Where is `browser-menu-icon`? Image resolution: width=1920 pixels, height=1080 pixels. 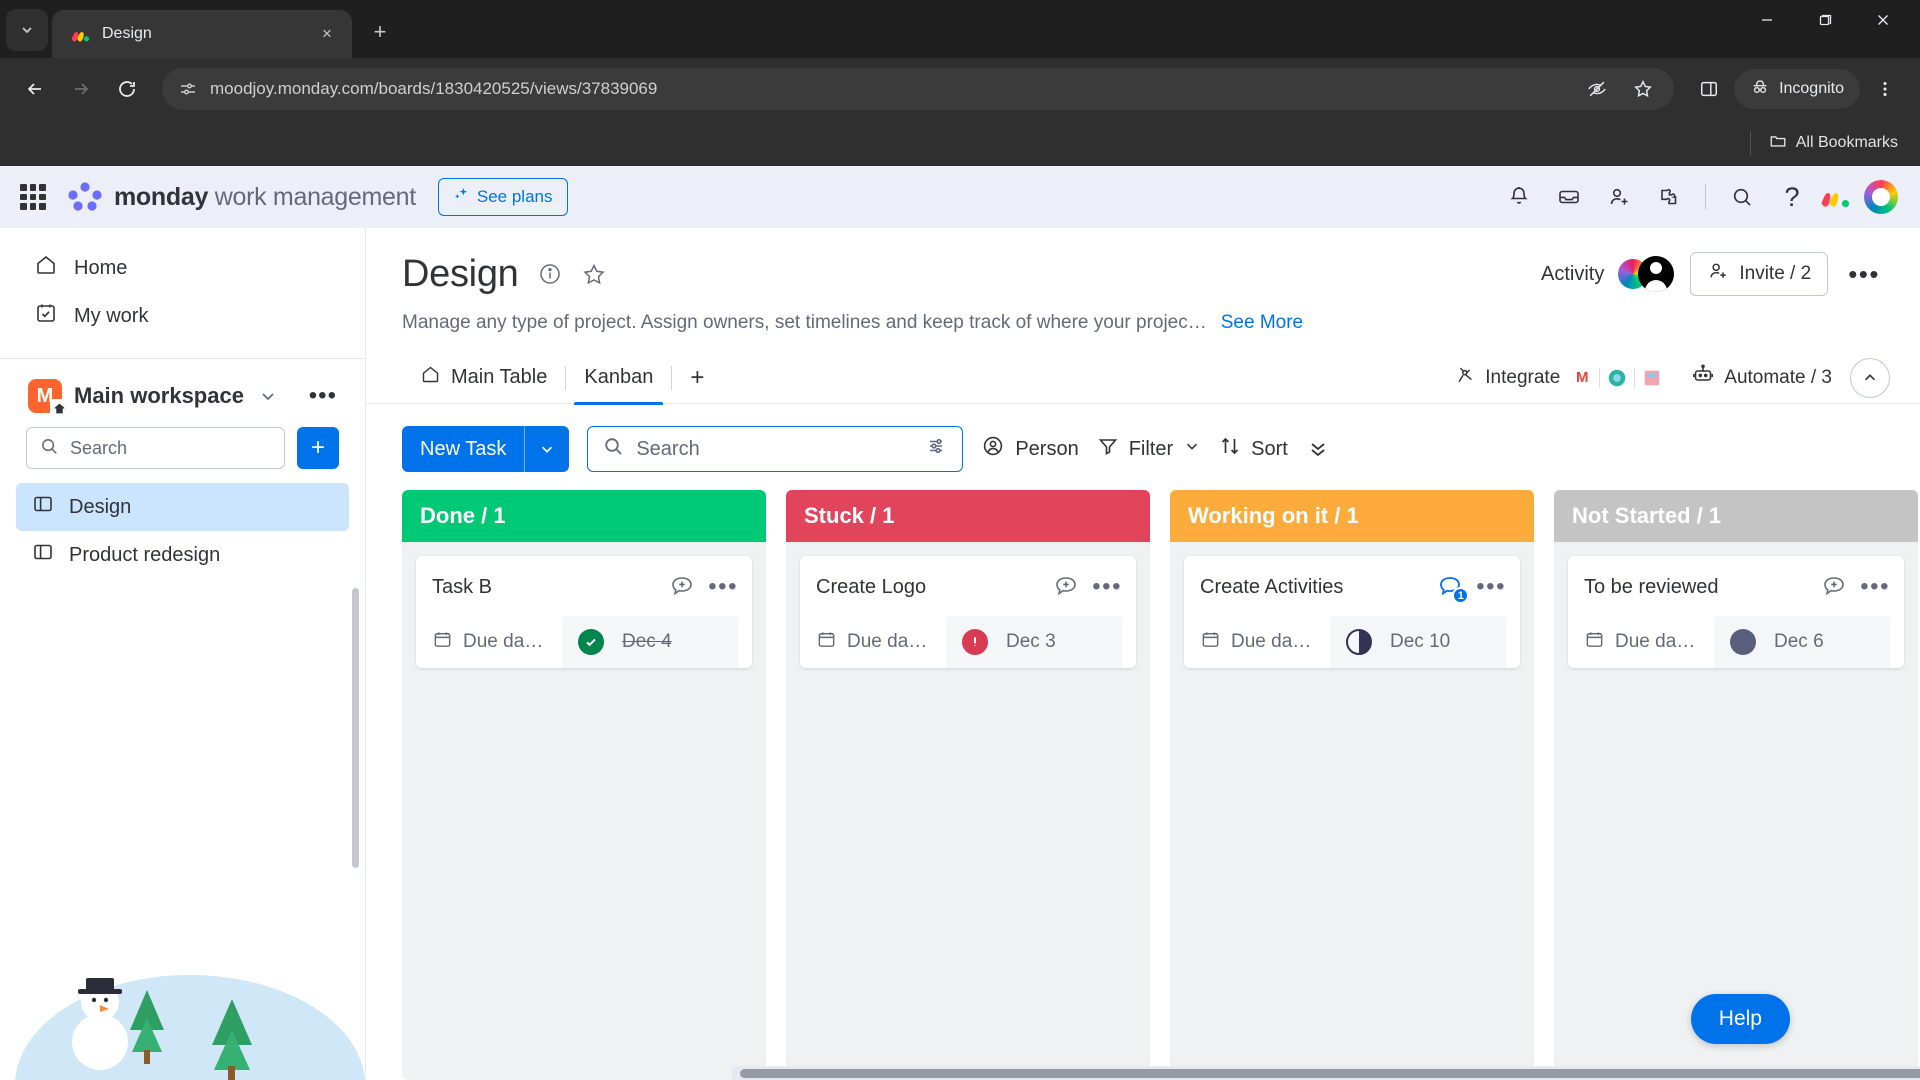
browser-menu-icon is located at coordinates (1885, 89).